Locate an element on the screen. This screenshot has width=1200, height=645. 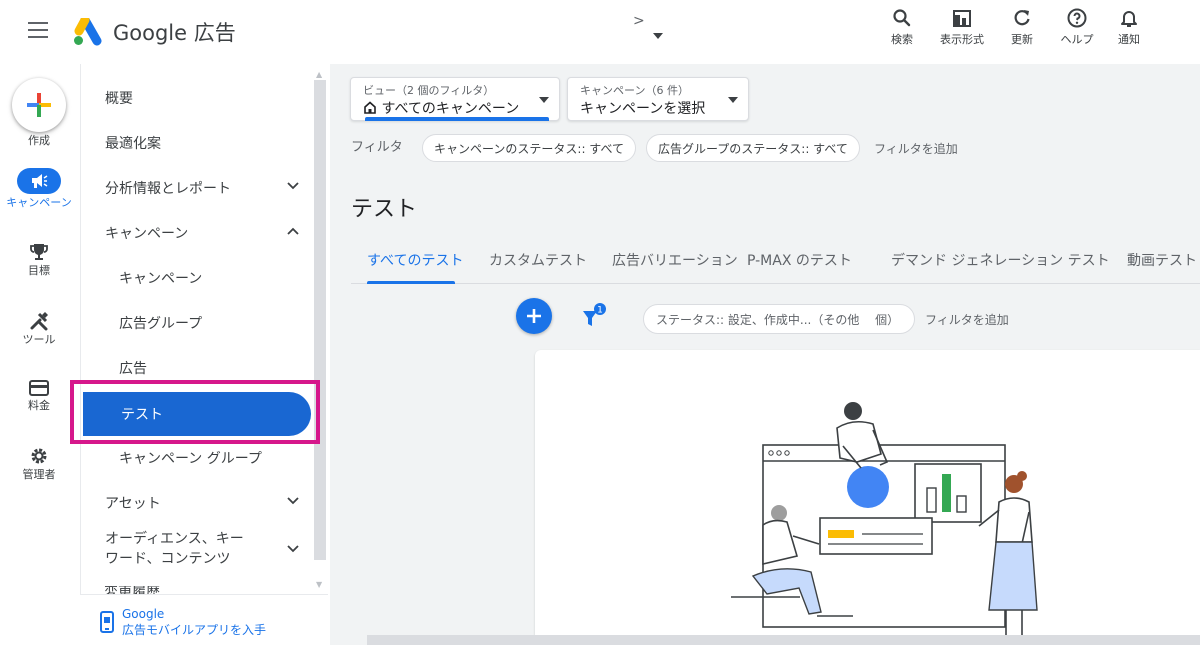
tab-all-experiments: すべてのテスト is located at coordinates (415, 260).